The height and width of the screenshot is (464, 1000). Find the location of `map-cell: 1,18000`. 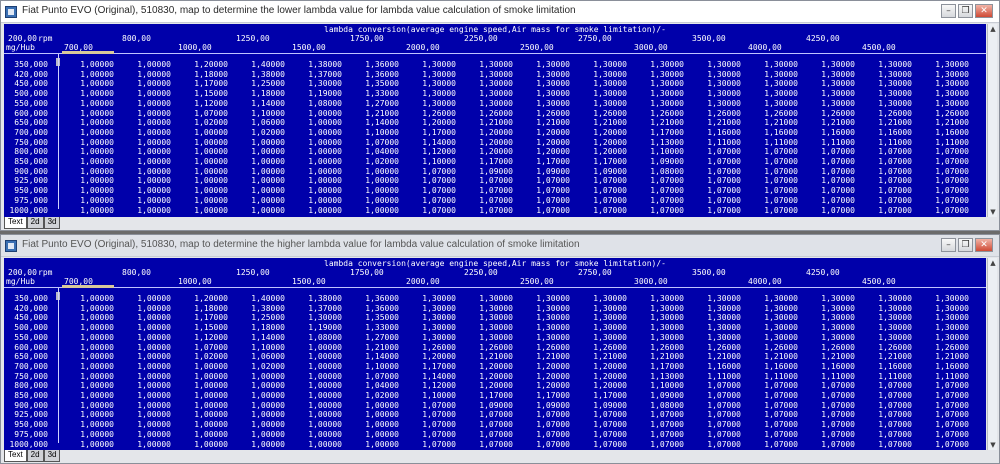

map-cell: 1,18000 is located at coordinates (202, 308).